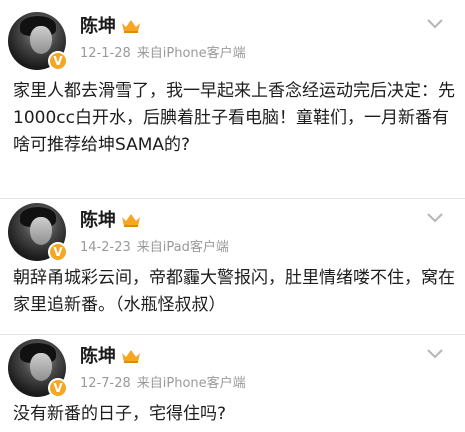  Describe the element at coordinates (120, 414) in the screenshot. I see `post-text: 没有新番的日子，宅得住吗?` at that location.